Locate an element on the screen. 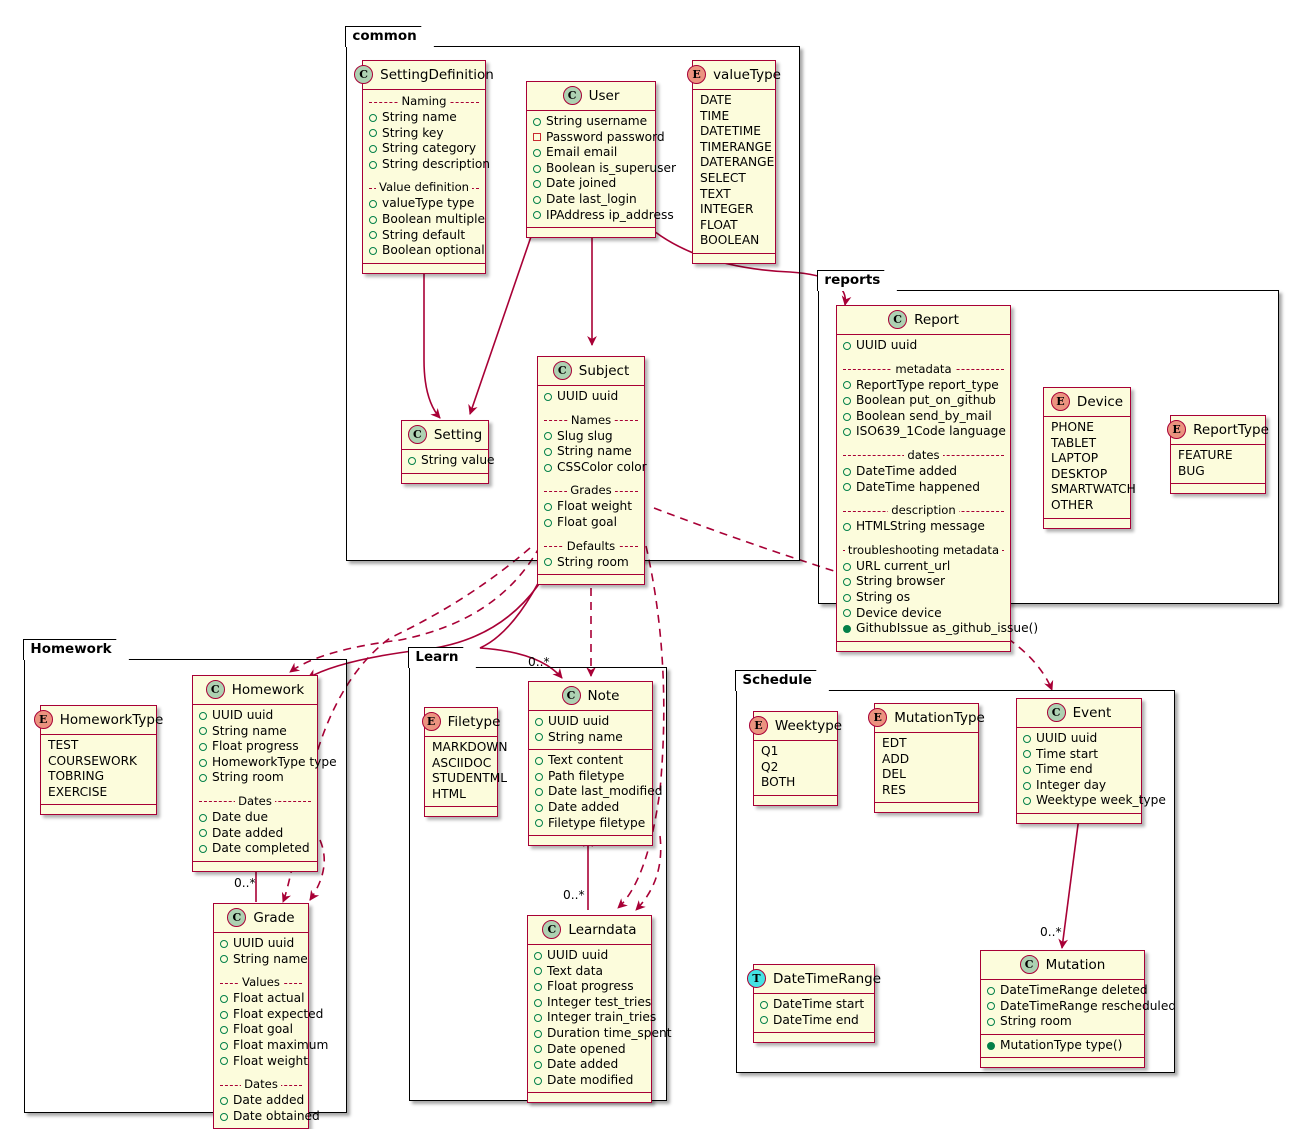  enum-reporttype: E ReportType FEATURE BUG is located at coordinates (1218, 455).